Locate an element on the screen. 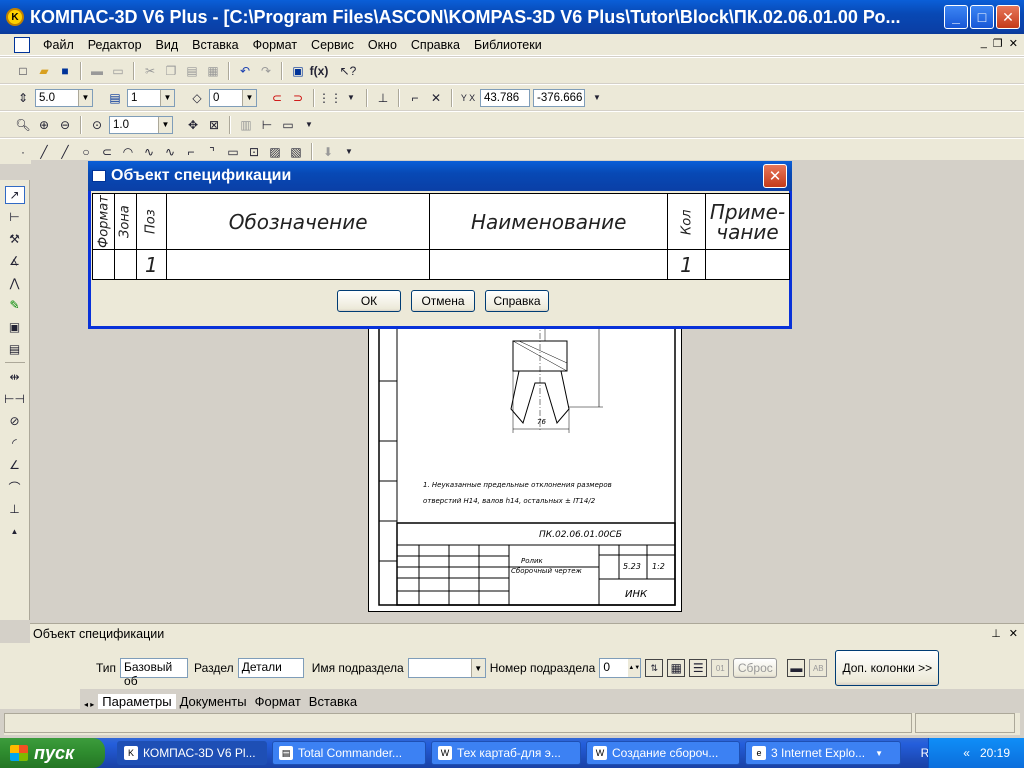 The image size is (1024, 768). save-icon: ■ is located at coordinates (65, 71).